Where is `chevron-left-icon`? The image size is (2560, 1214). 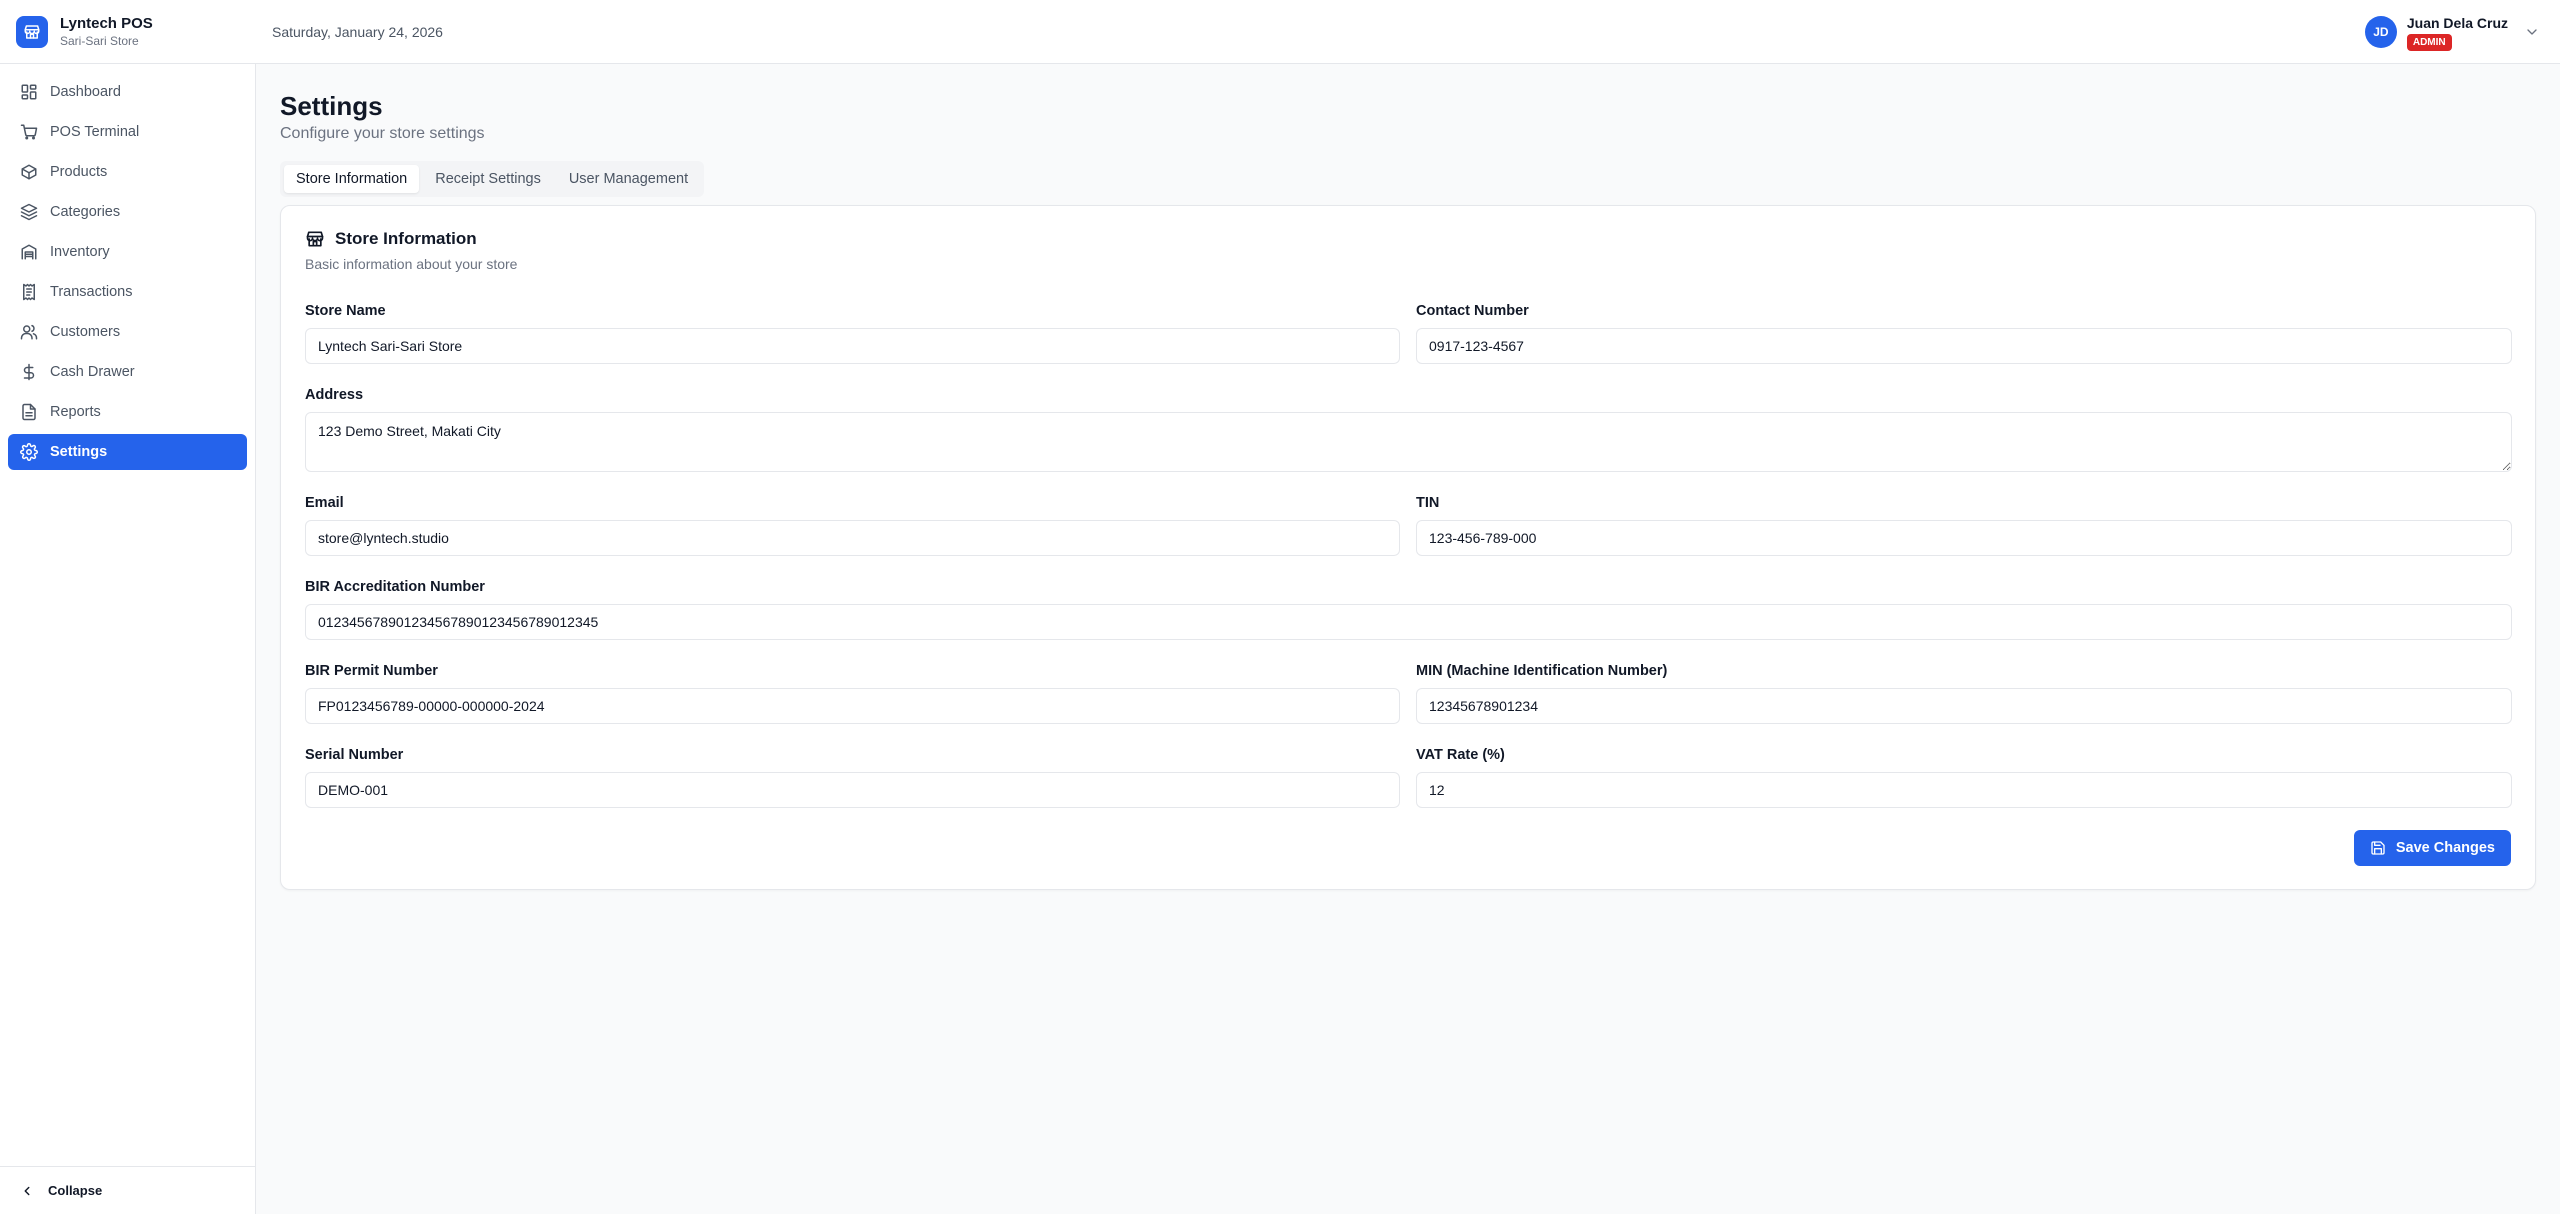 chevron-left-icon is located at coordinates (27, 1191).